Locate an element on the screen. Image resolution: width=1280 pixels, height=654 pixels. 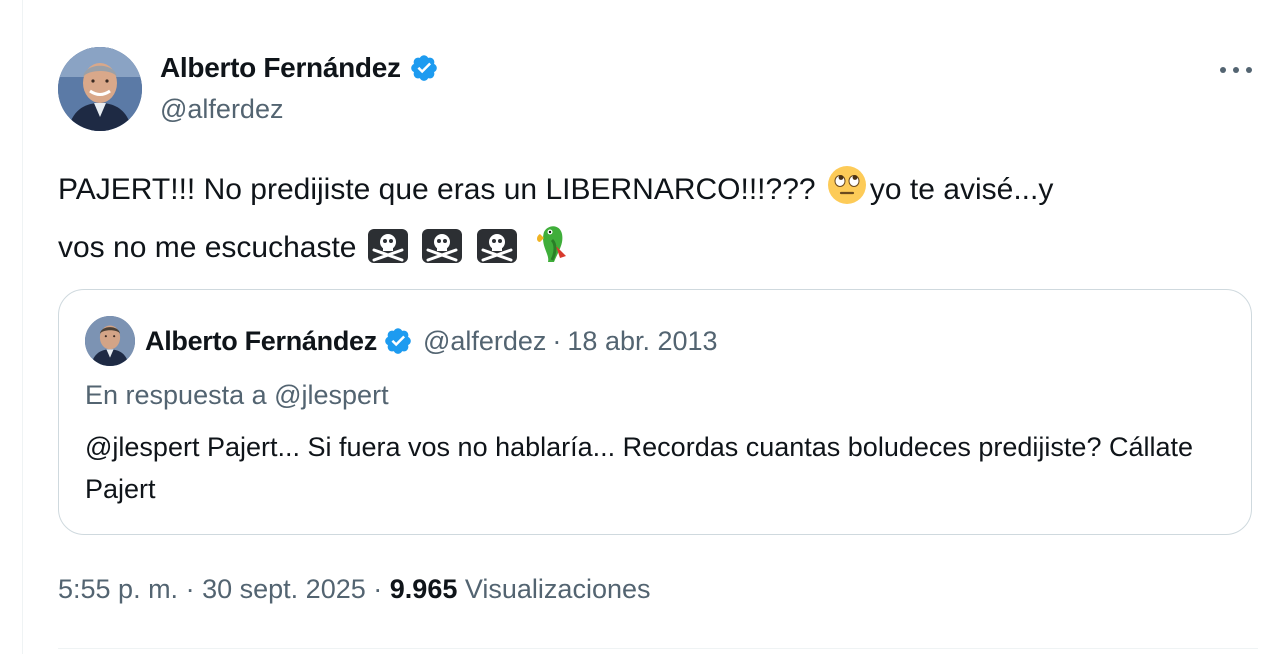
bottom-divider is located at coordinates (658, 648).